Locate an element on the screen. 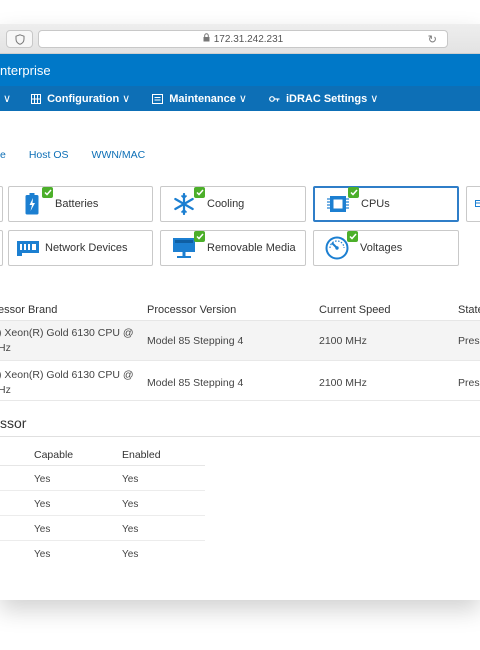 The height and width of the screenshot is (650, 480). browser-toolbar: 172.31.242.231 ↻ is located at coordinates (240, 39).